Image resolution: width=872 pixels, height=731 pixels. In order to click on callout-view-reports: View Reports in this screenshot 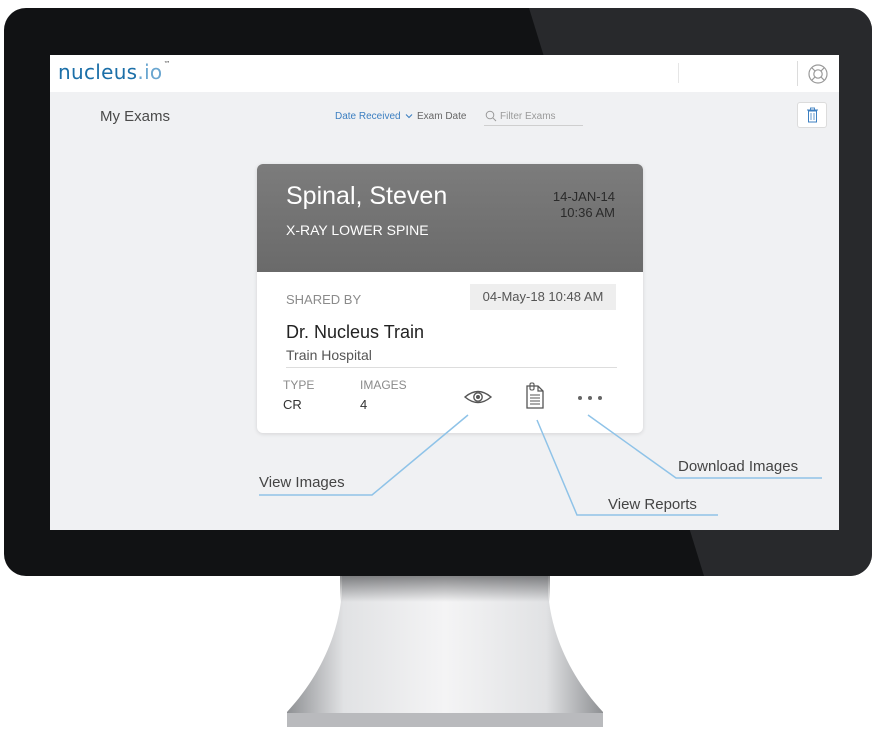, I will do `click(652, 504)`.